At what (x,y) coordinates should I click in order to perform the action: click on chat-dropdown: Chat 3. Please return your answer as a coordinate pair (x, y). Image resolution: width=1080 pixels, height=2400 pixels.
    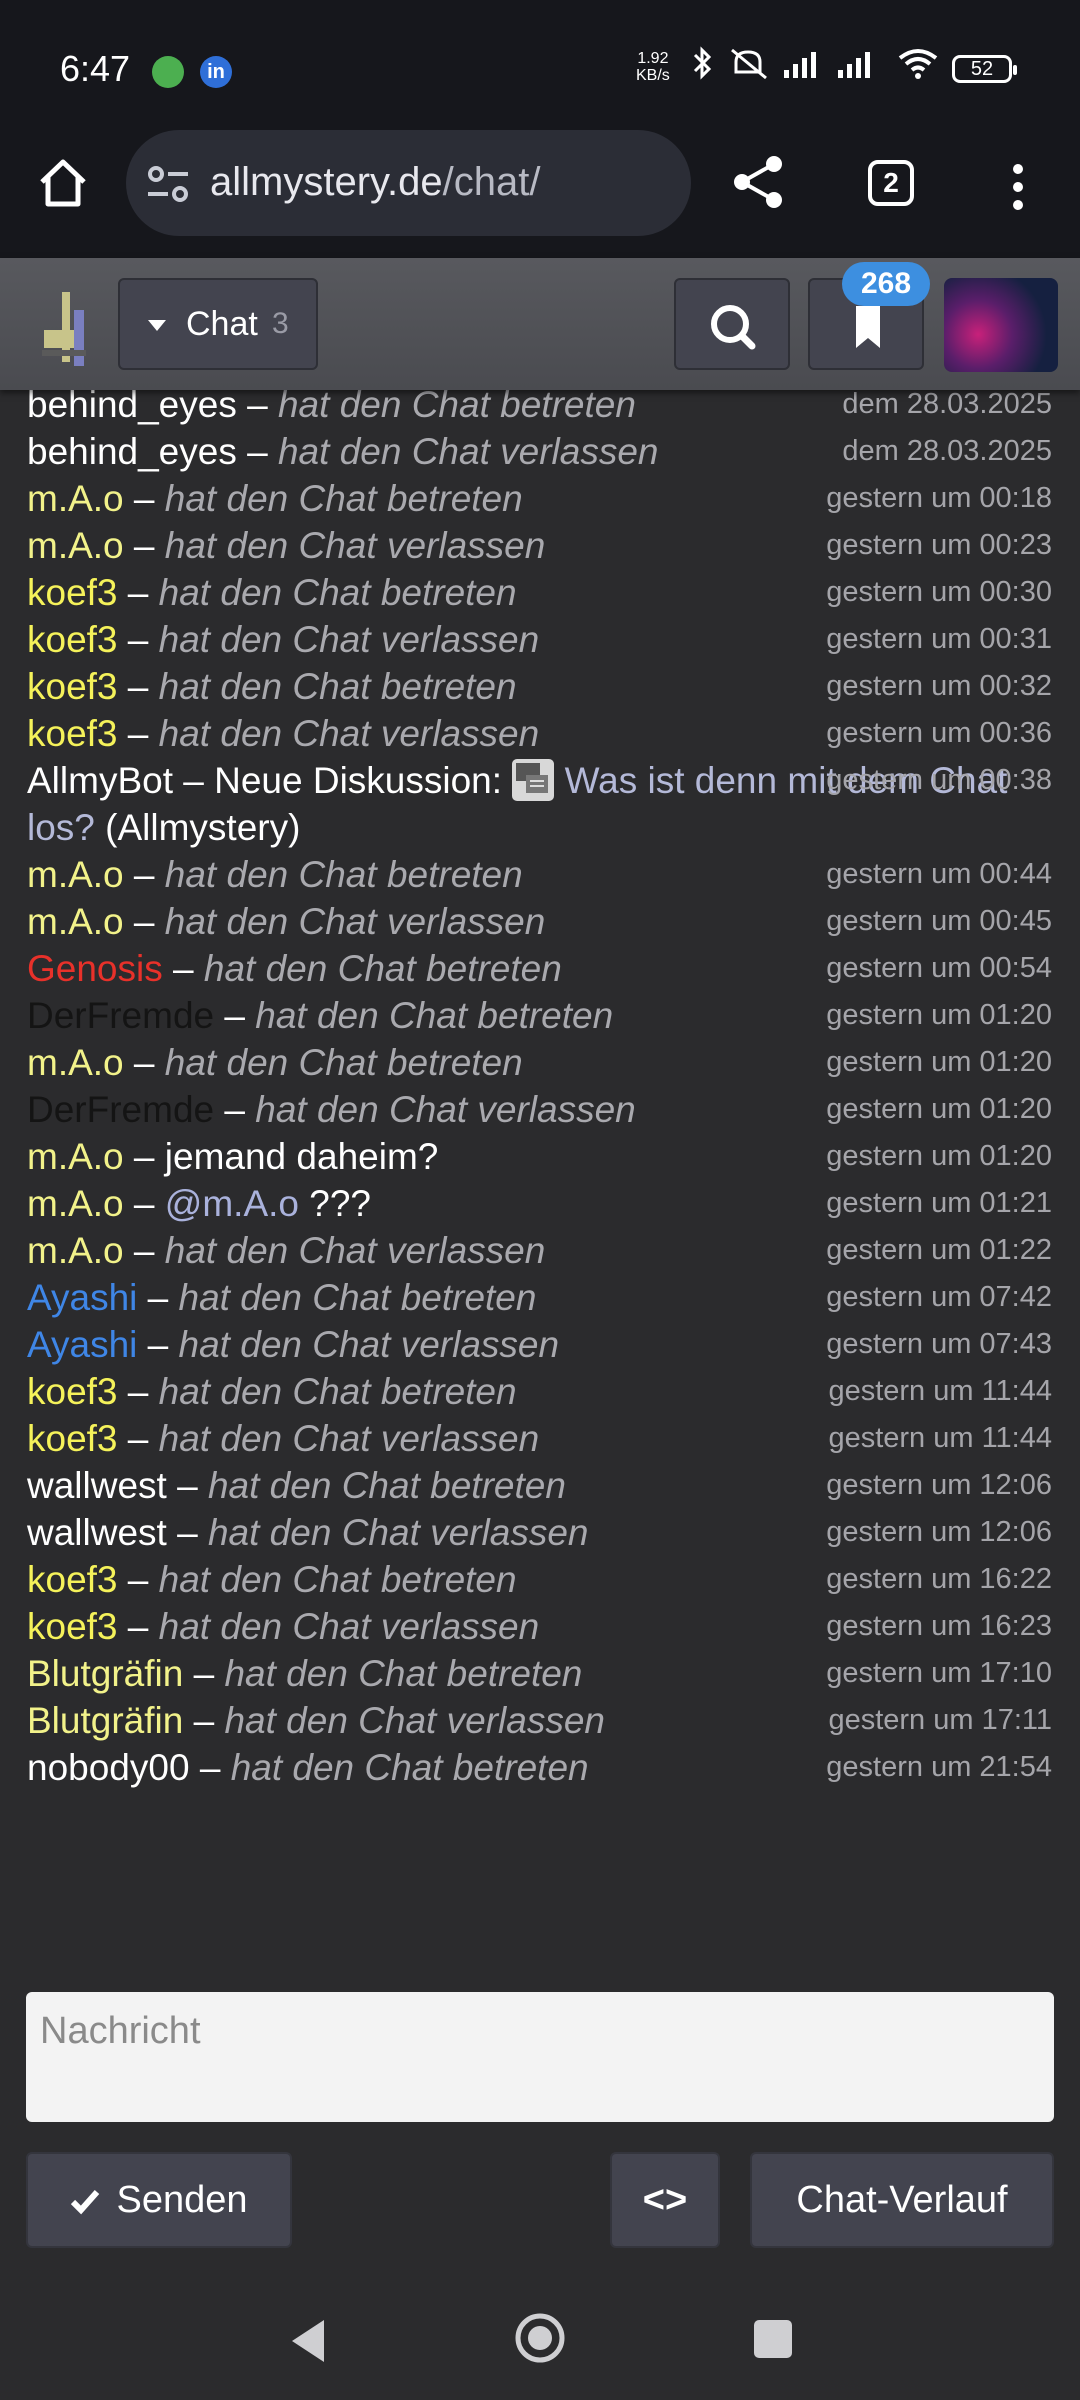
    Looking at the image, I should click on (218, 324).